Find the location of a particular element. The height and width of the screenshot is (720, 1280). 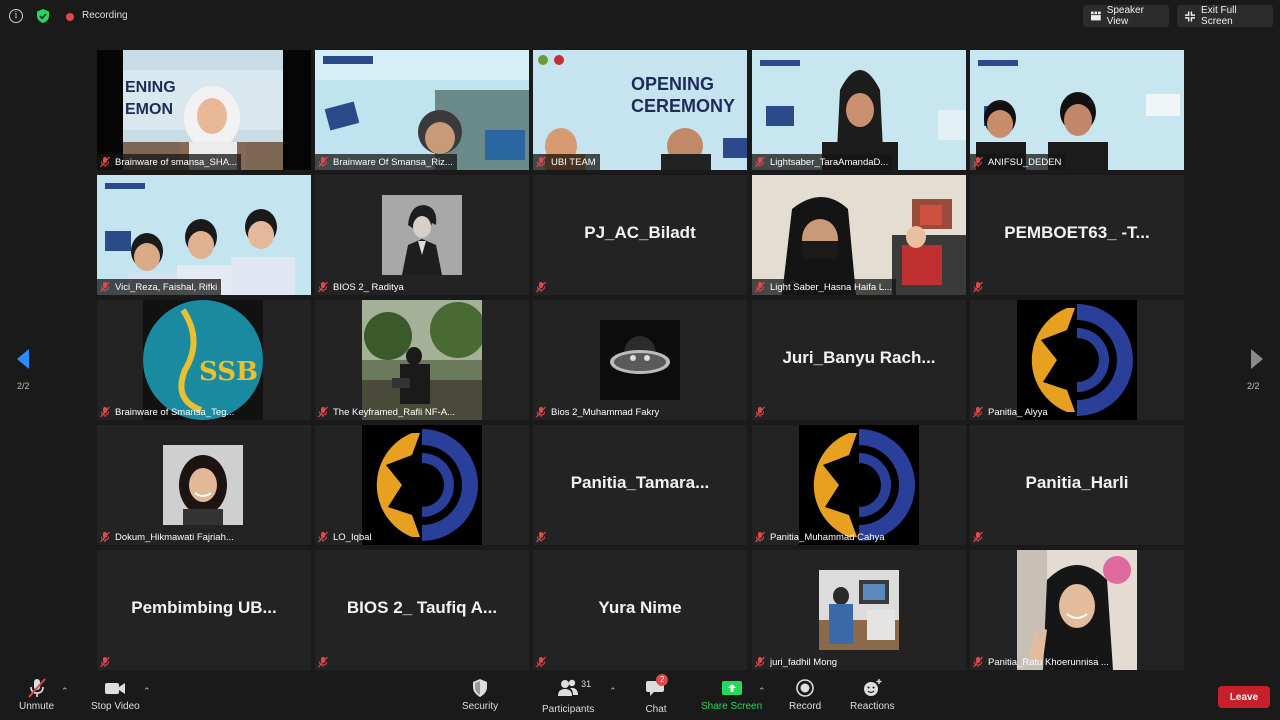

reactions-button: Reactions is located at coordinates (872, 695).